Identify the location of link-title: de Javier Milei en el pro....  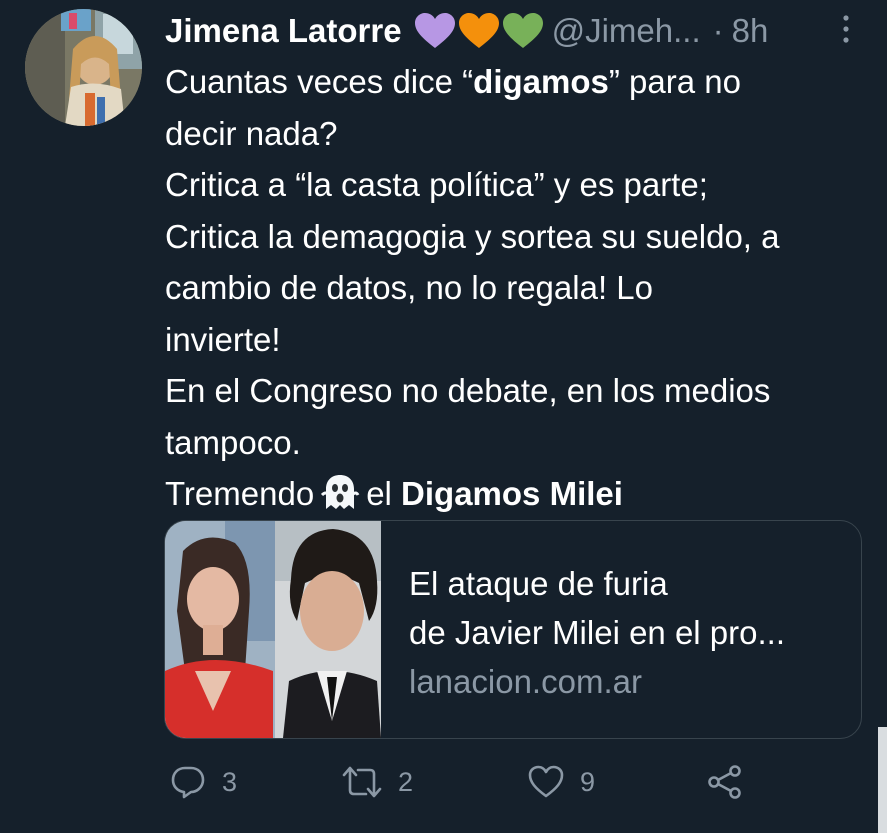
(597, 632).